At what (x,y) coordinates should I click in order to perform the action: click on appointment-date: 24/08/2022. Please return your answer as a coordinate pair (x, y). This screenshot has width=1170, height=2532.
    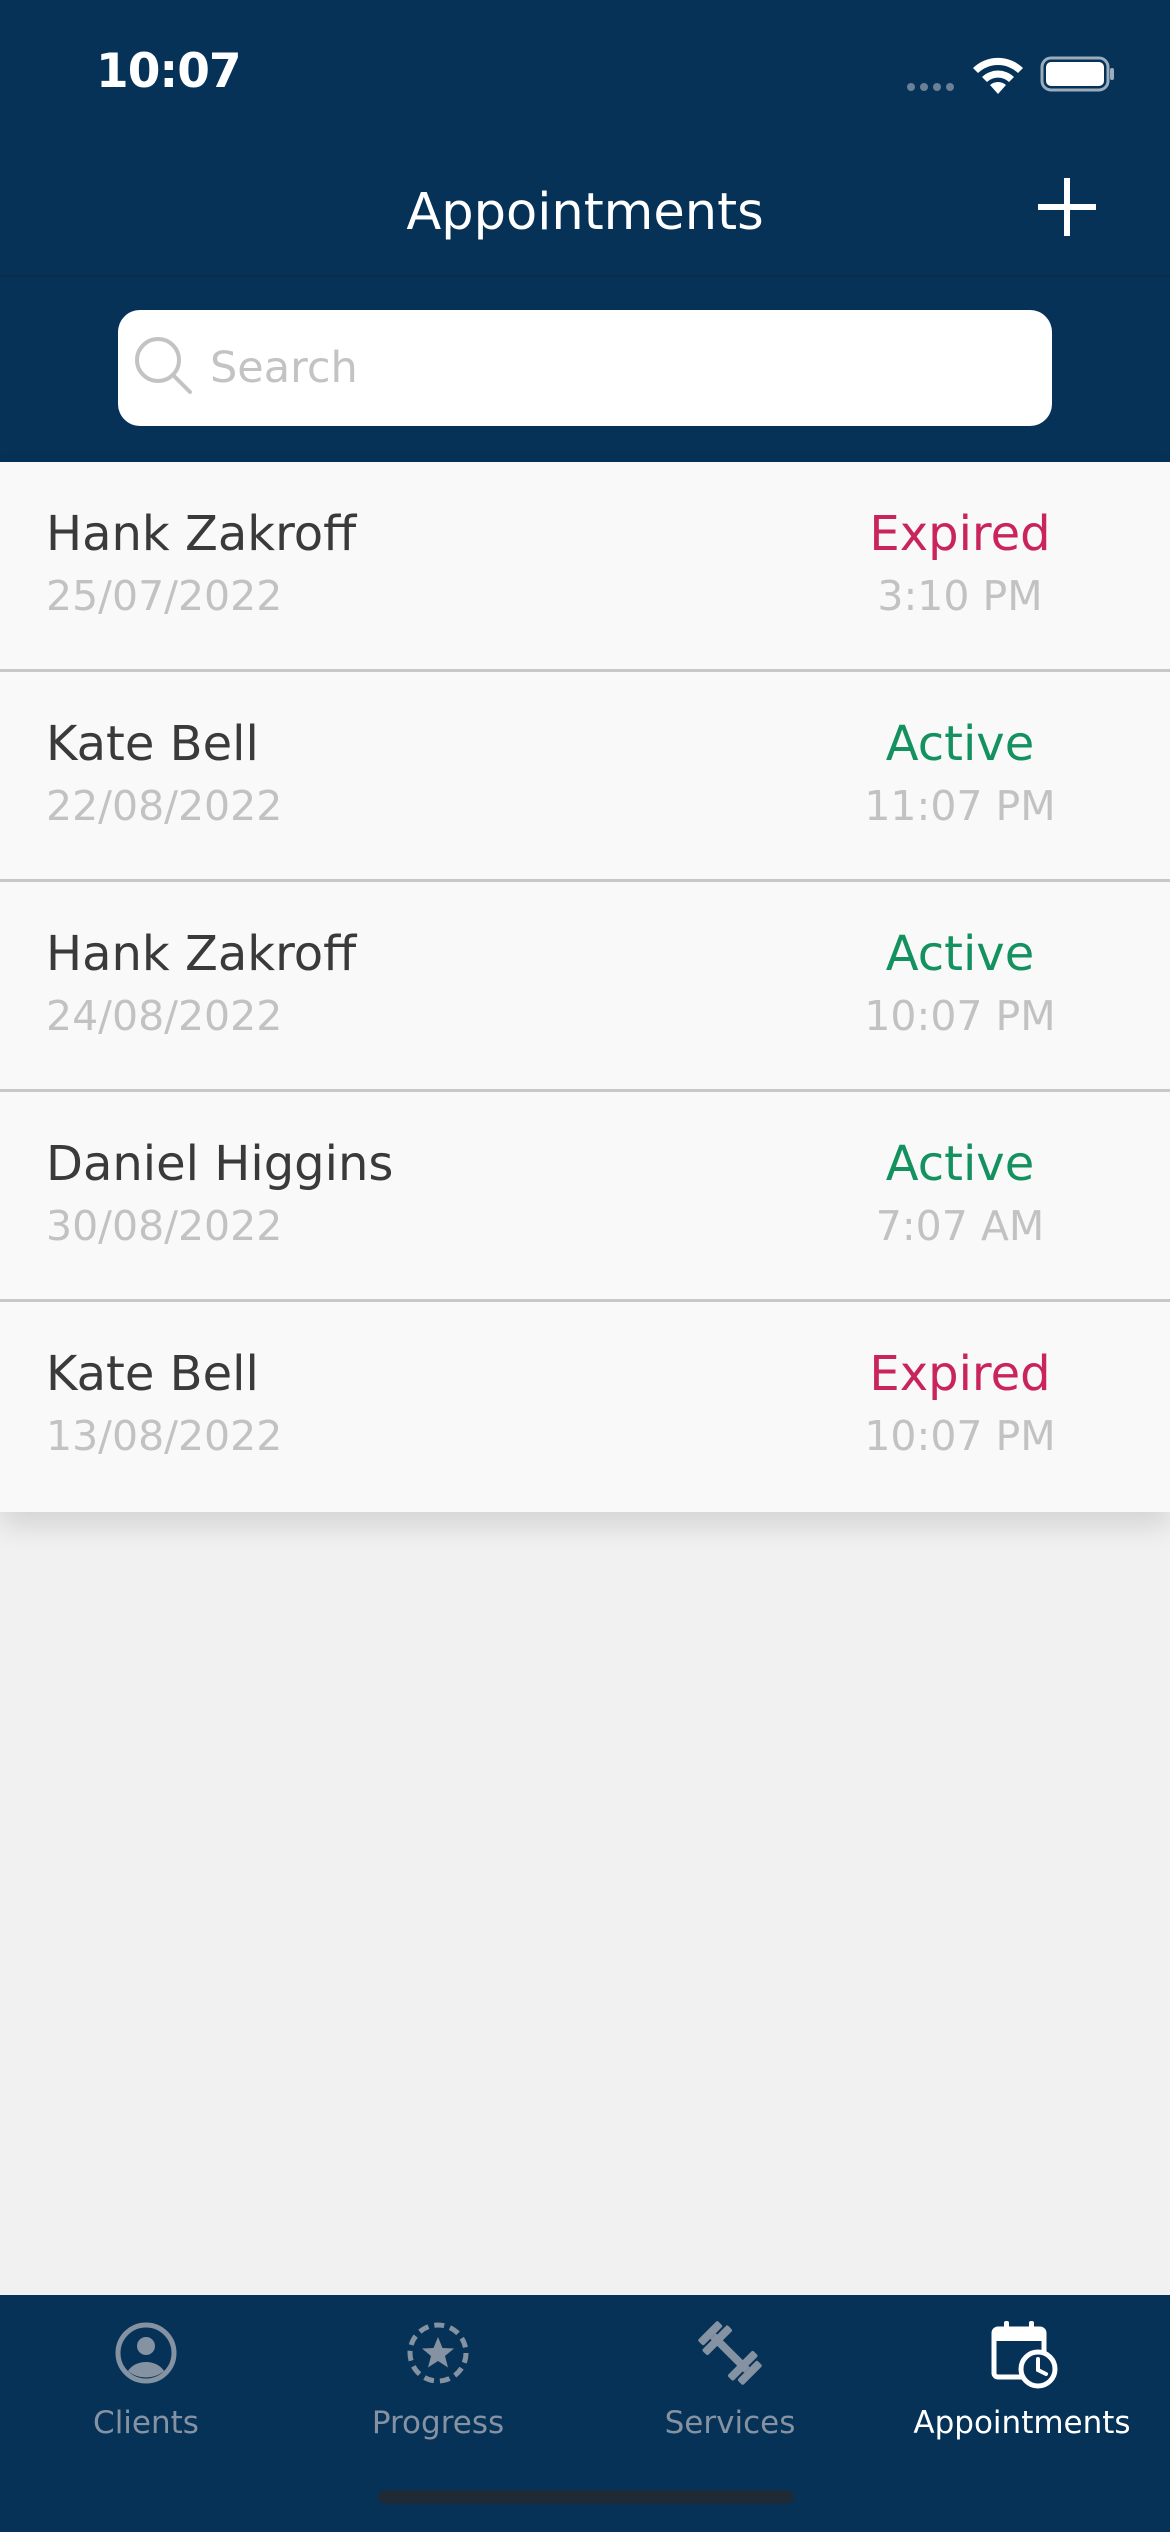
    Looking at the image, I should click on (164, 1016).